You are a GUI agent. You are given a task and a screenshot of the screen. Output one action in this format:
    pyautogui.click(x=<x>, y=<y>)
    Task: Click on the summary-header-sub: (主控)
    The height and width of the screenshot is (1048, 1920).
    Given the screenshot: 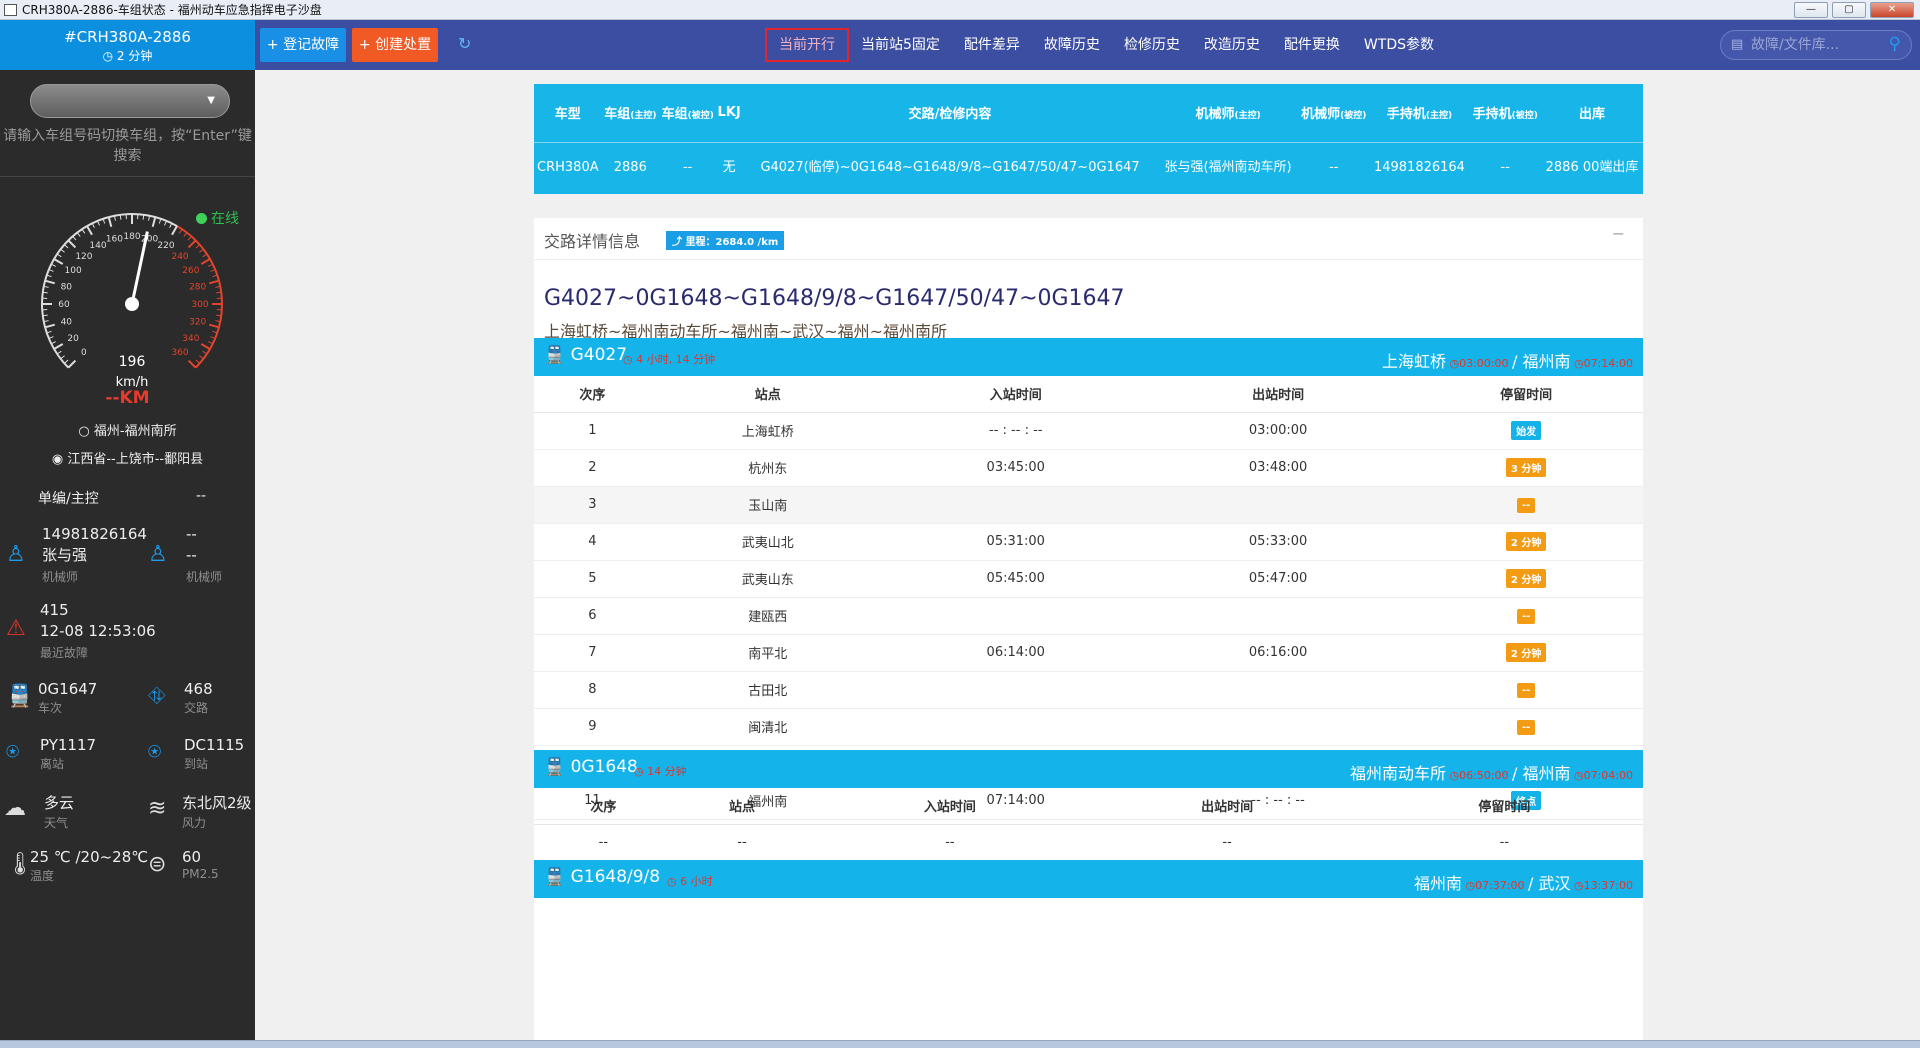 What is the action you would take?
    pyautogui.click(x=1439, y=116)
    